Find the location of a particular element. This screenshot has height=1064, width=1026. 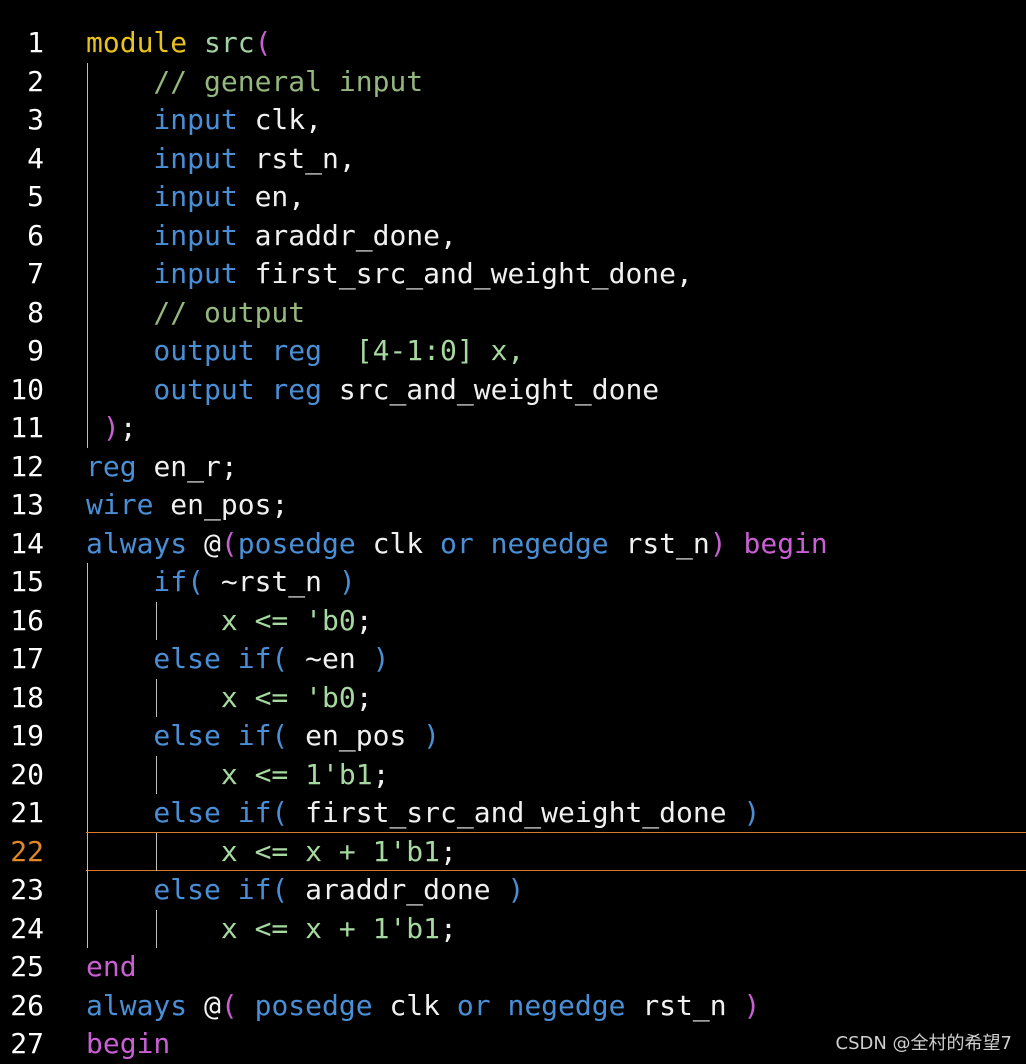

code-token: ~rst_n is located at coordinates (279, 581).